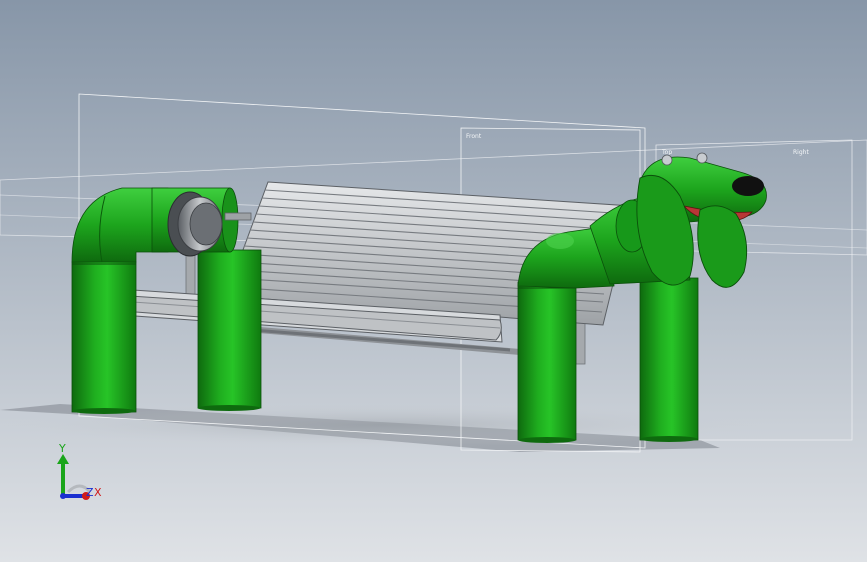  Describe the element at coordinates (801, 152) in the screenshot. I see `plane-label-right: Right` at that location.